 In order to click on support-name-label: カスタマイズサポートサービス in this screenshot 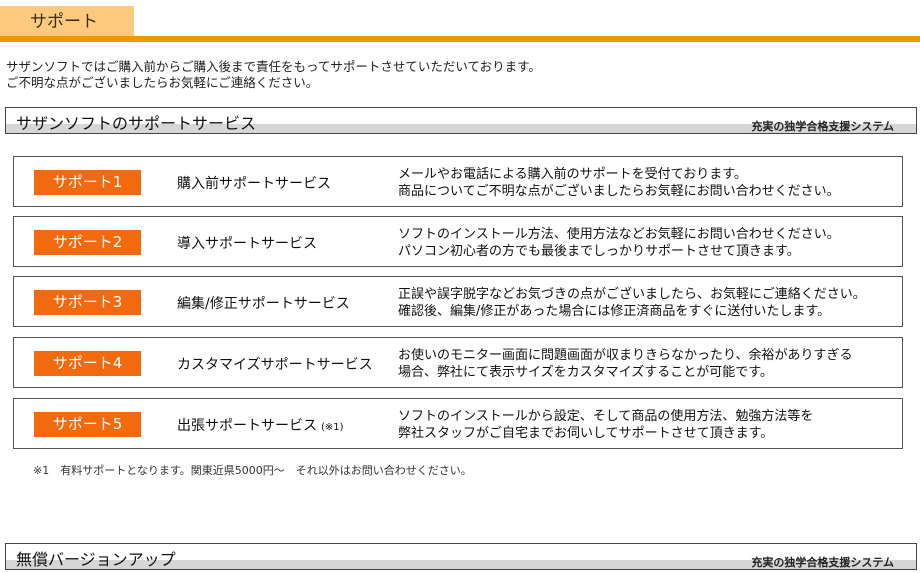, I will do `click(275, 365)`.